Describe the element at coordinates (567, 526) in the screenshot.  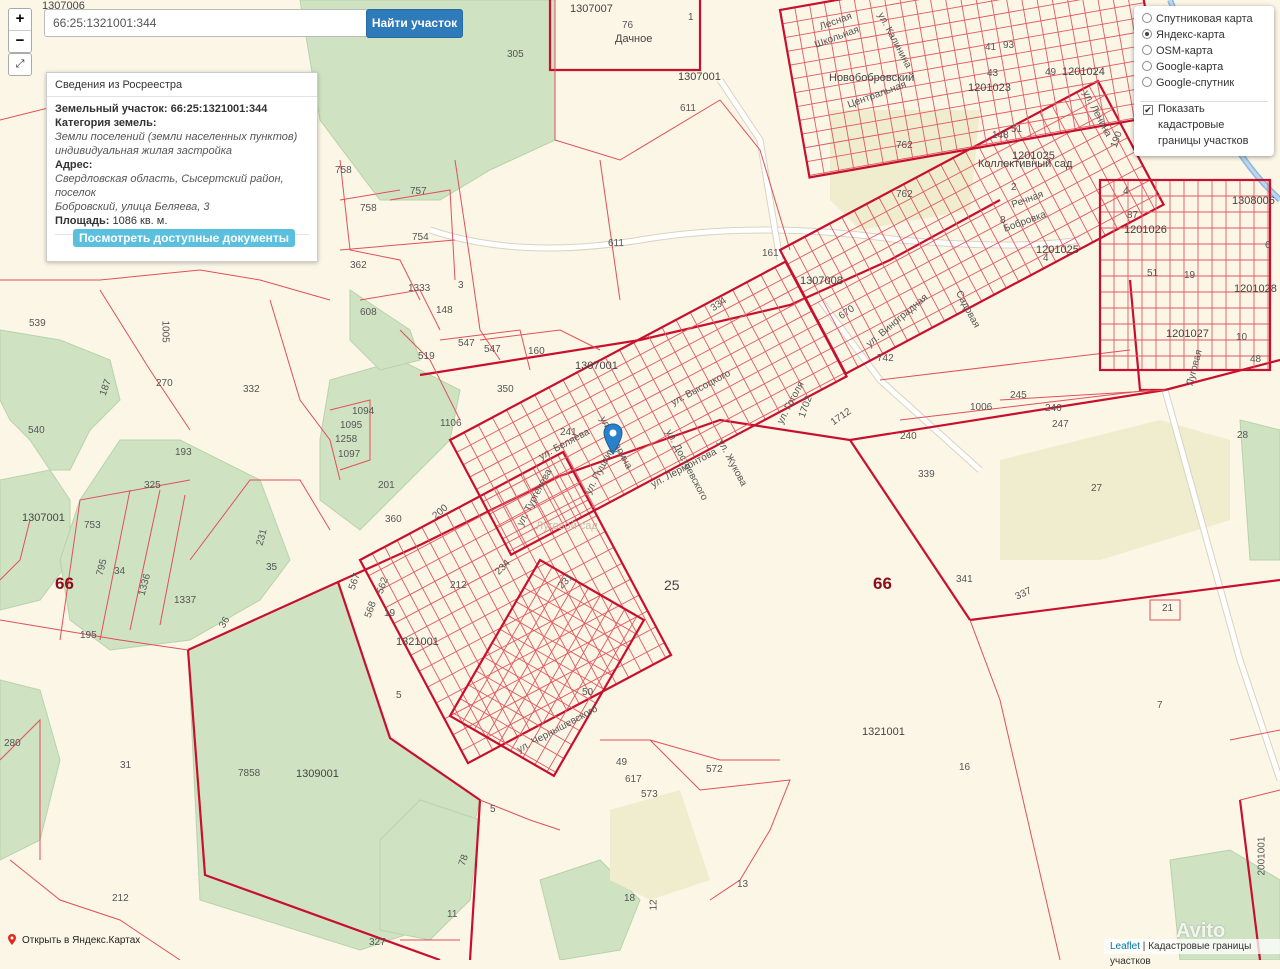
I see `settlement-label: Луговой сад` at that location.